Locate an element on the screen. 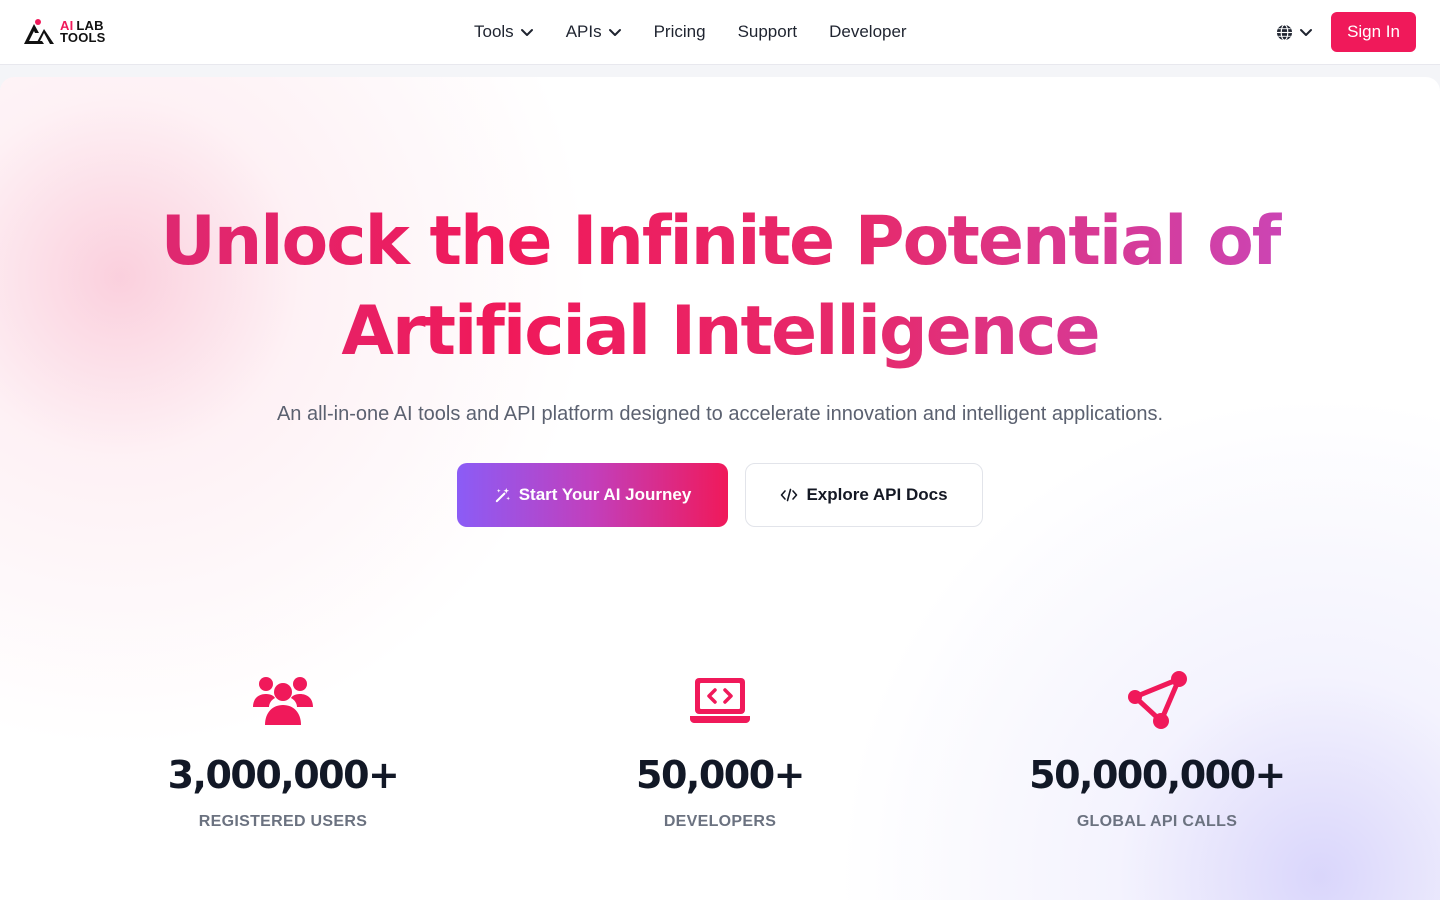 The height and width of the screenshot is (900, 1440). code-icon is located at coordinates (789, 495).